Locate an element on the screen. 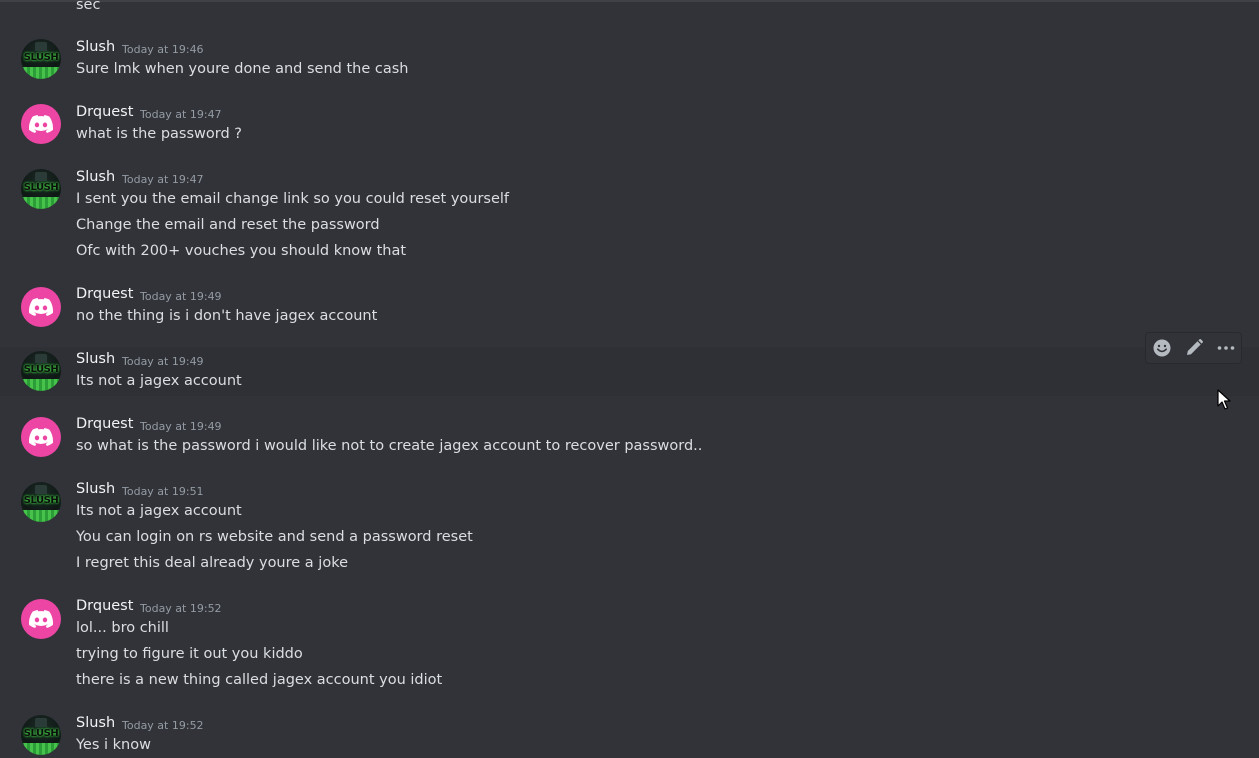 Image resolution: width=1259 pixels, height=758 pixels. message-actions-toolbar is located at coordinates (1193, 348).